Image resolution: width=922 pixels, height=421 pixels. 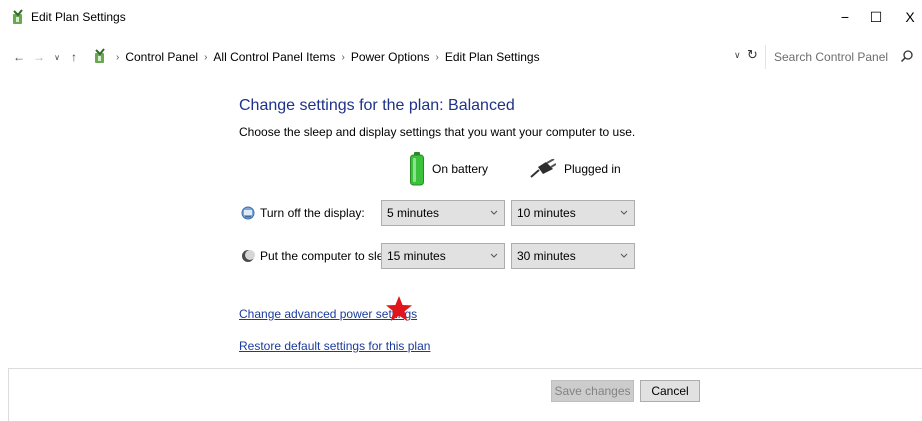 What do you see at coordinates (546, 213) in the screenshot?
I see `display-plugged-in-value: 10 minutes` at bounding box center [546, 213].